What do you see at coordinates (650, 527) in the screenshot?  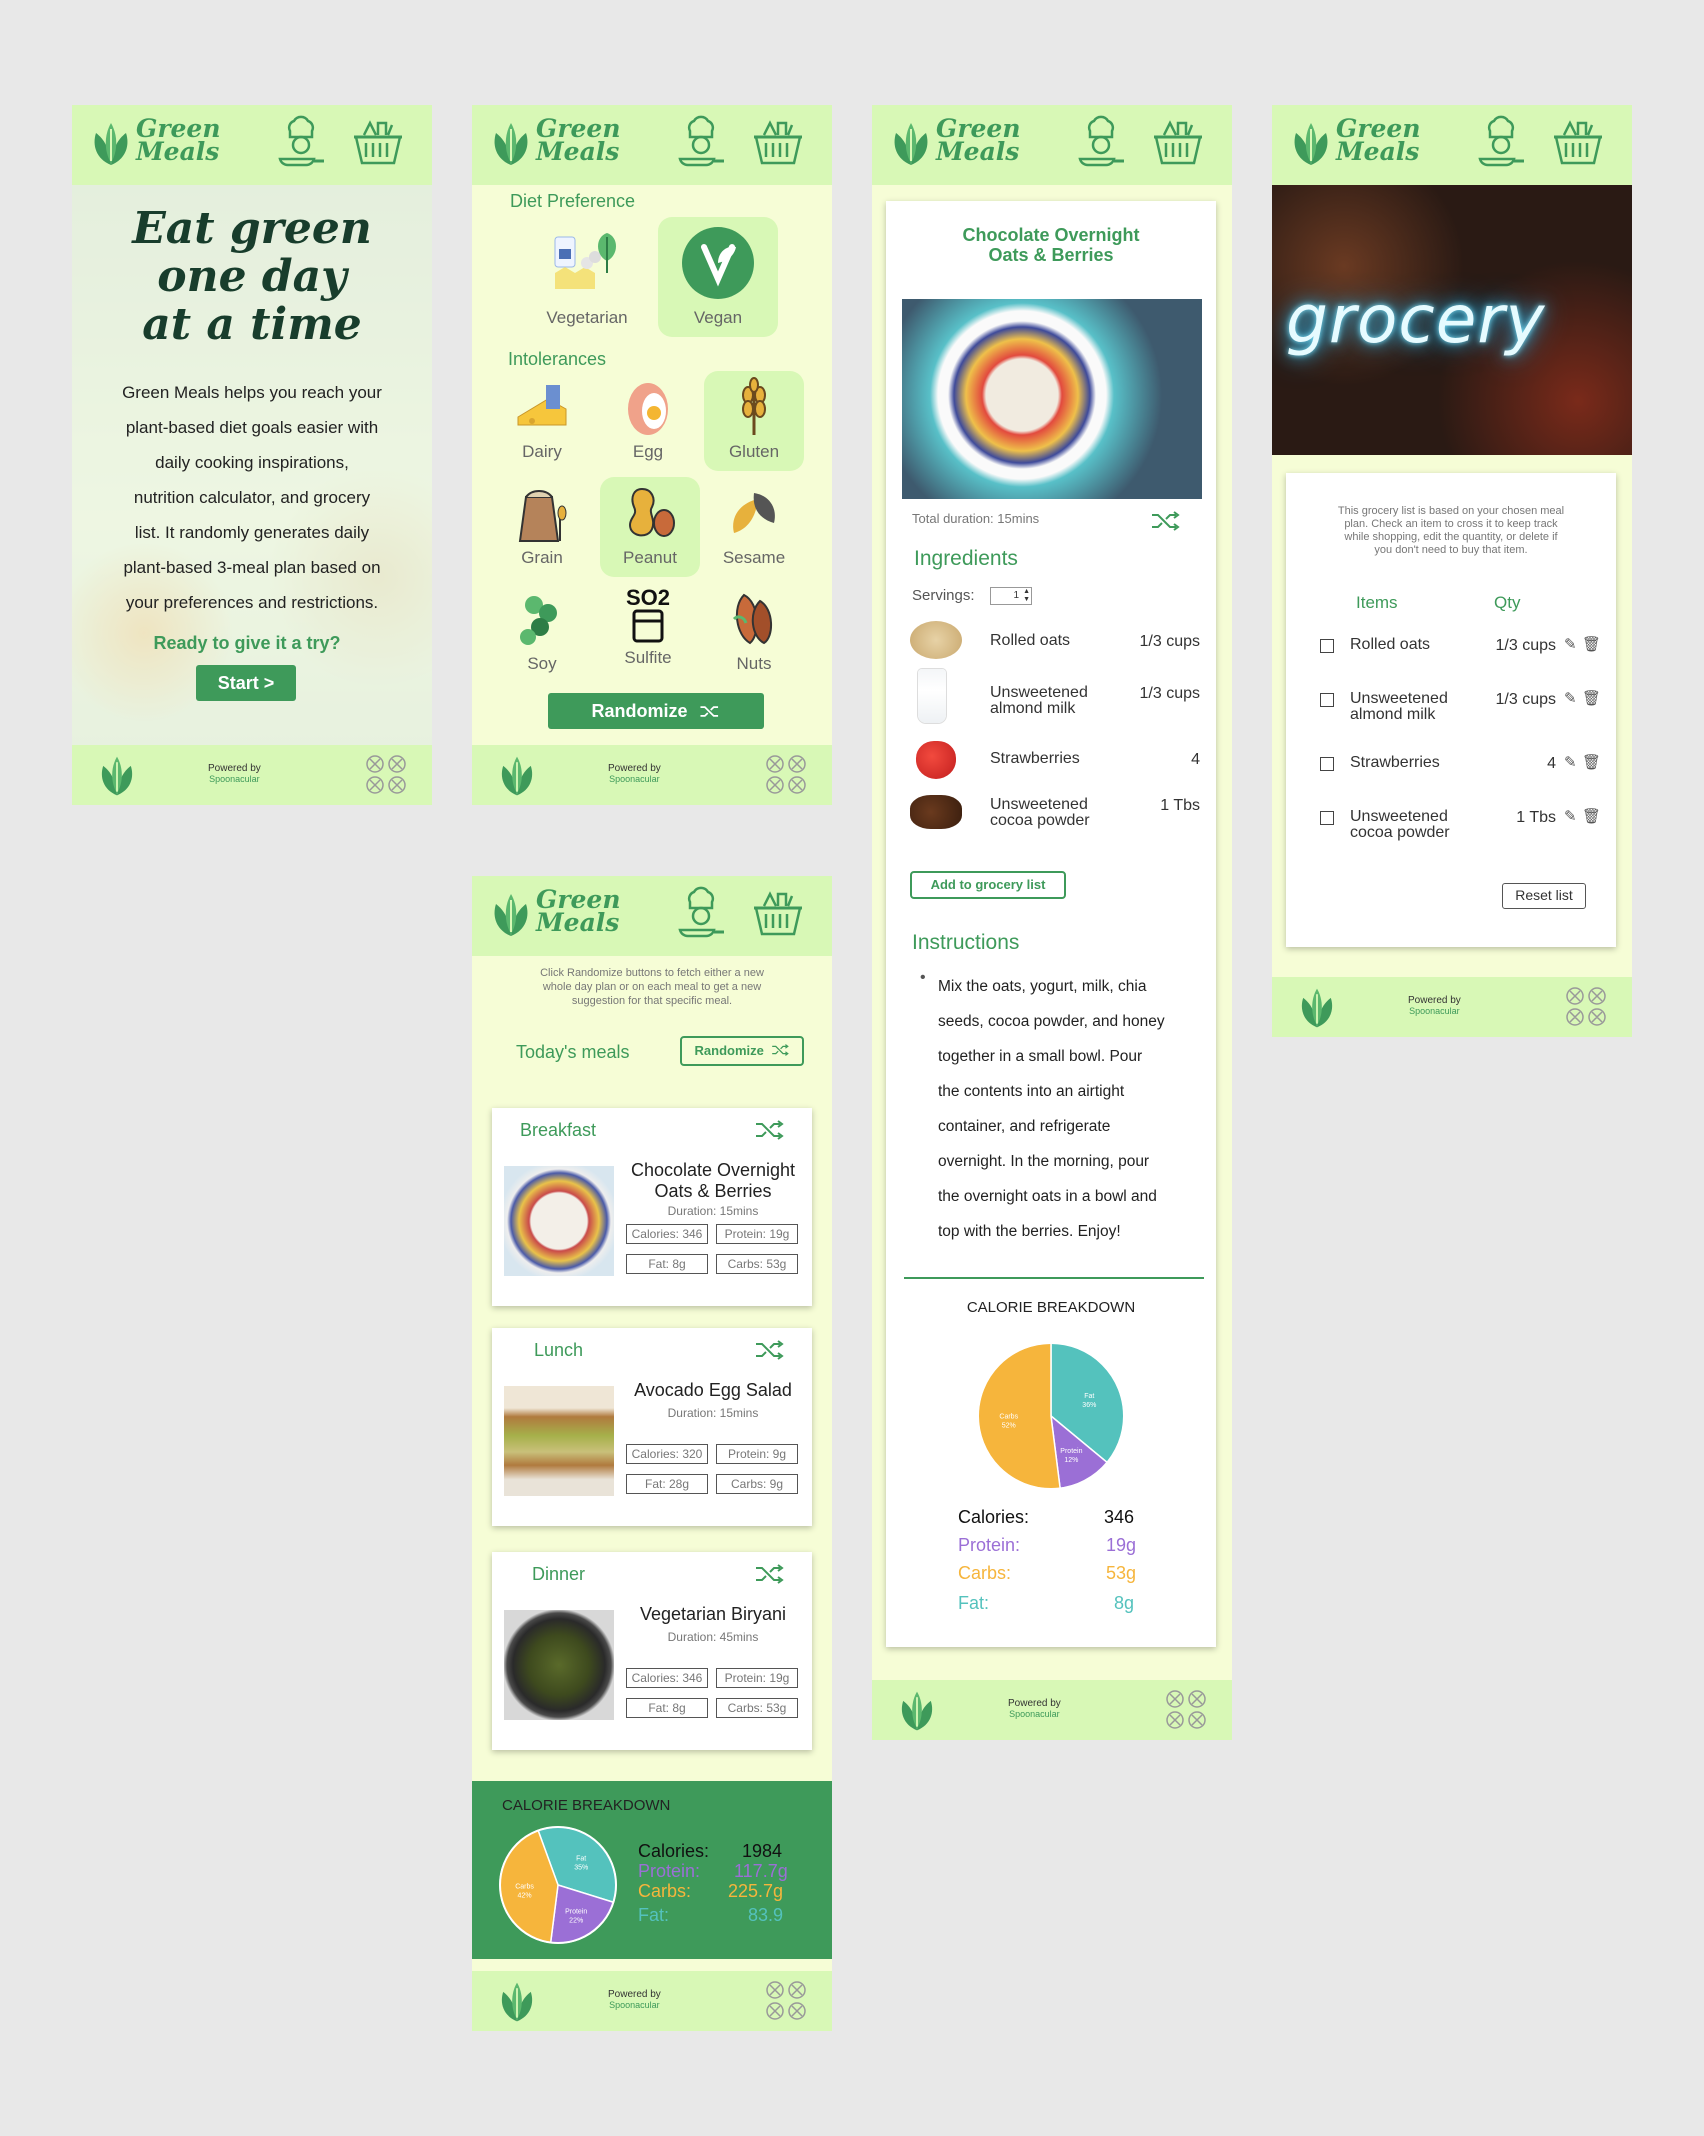 I see `intolerance-peanut: Peanut` at bounding box center [650, 527].